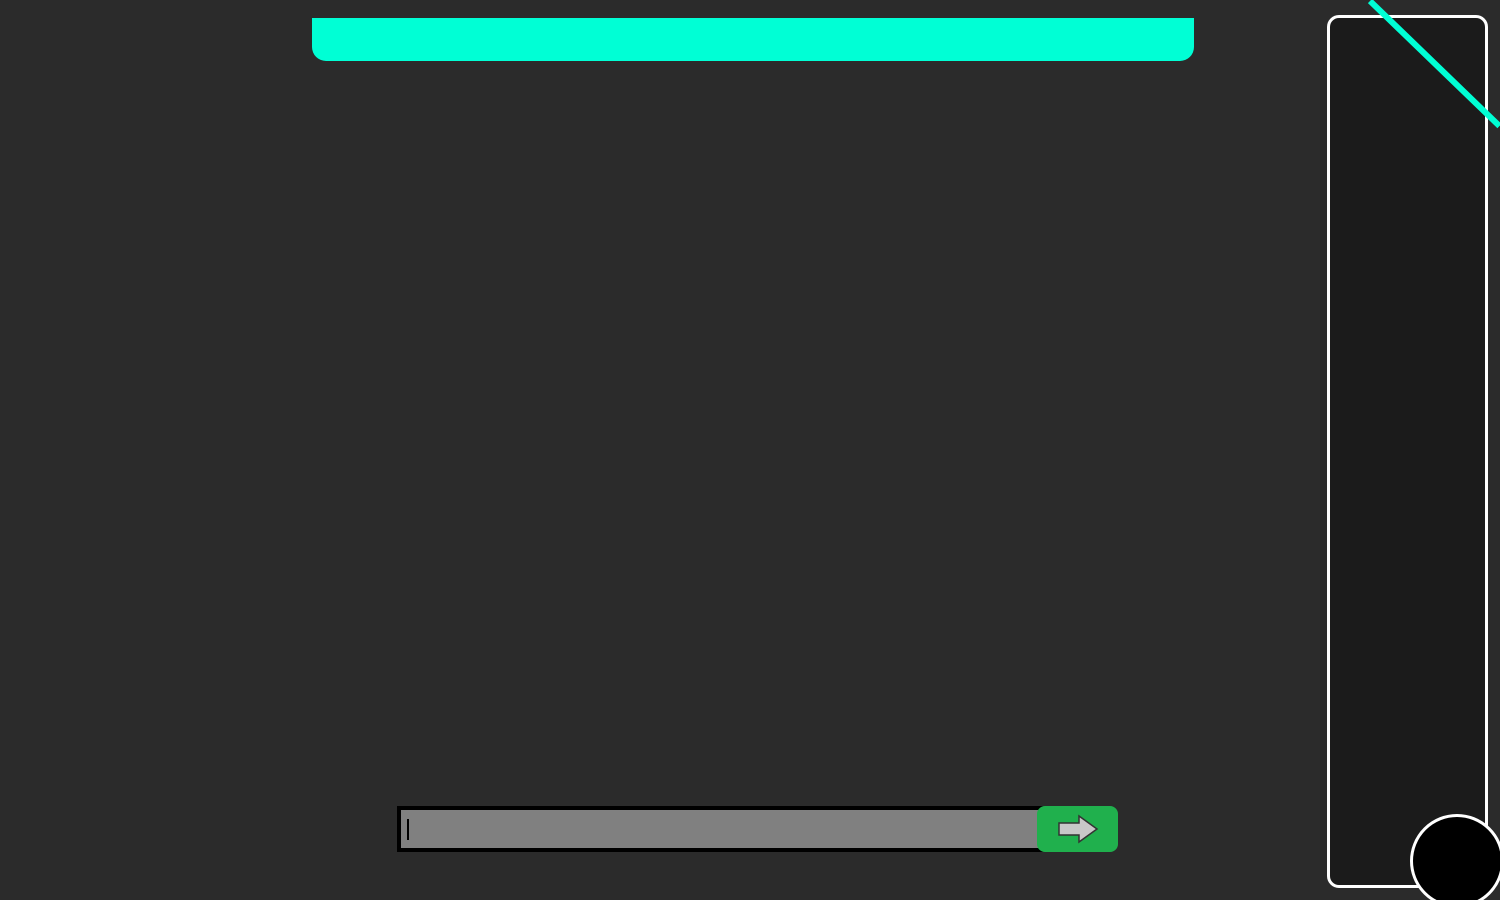 The image size is (1500, 900). Describe the element at coordinates (722, 829) in the screenshot. I see `chat-input` at that location.